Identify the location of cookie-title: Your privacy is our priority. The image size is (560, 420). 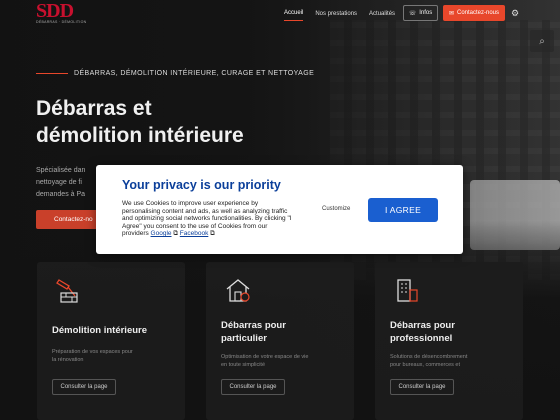
(201, 185).